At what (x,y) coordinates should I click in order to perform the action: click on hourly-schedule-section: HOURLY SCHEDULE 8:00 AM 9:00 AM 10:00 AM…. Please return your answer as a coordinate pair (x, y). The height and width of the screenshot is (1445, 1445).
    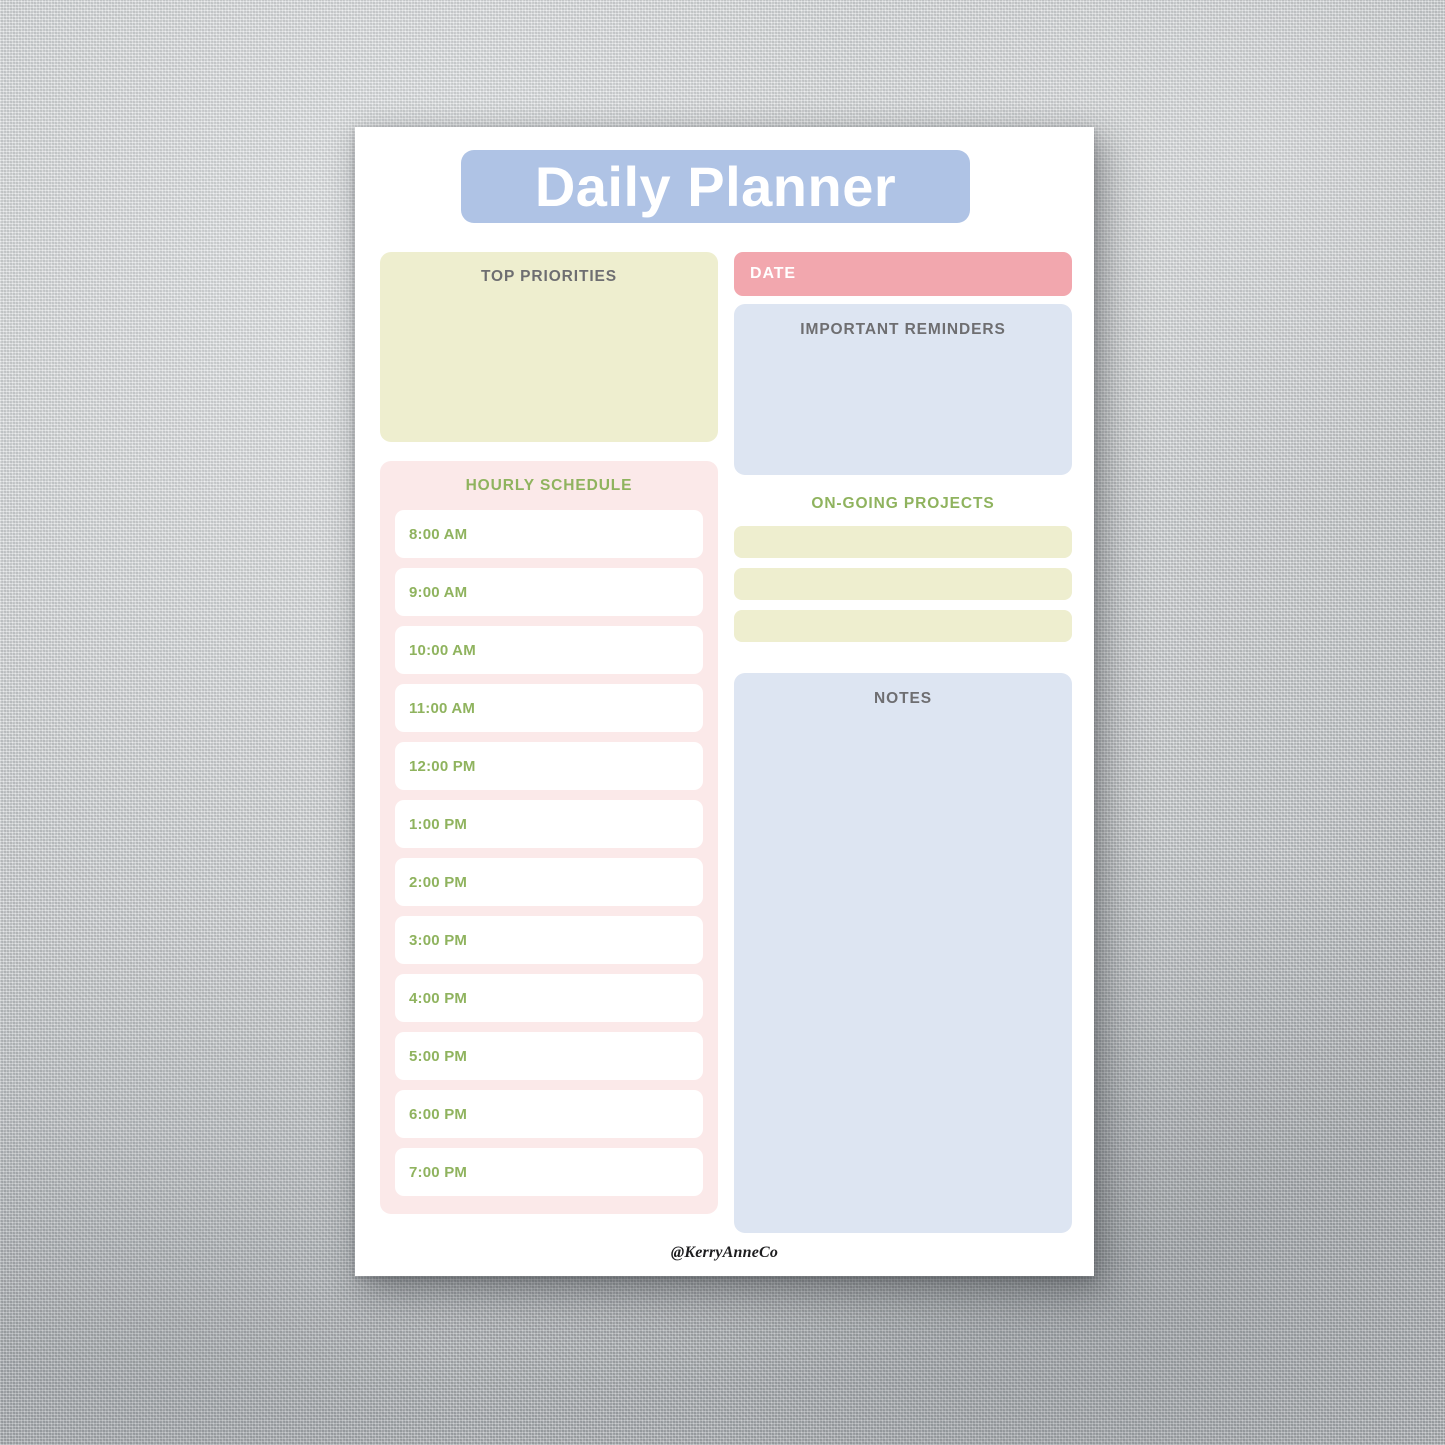
    Looking at the image, I should click on (549, 837).